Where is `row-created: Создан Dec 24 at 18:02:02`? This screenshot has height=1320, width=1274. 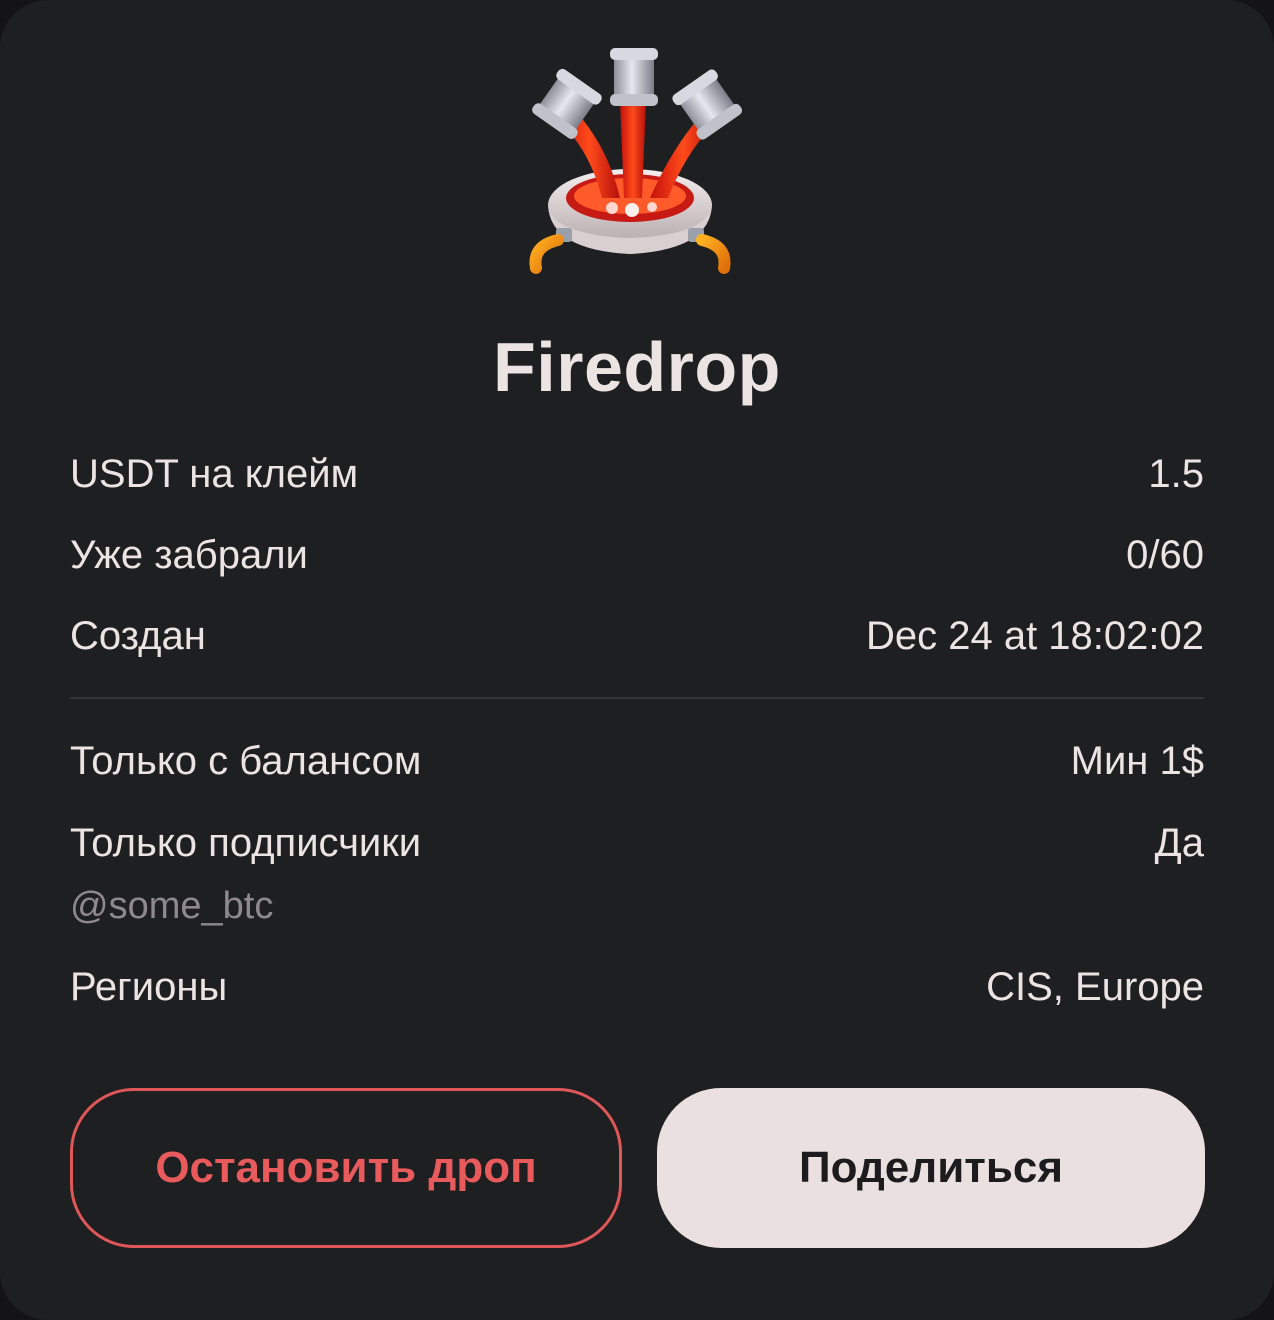 row-created: Создан Dec 24 at 18:02:02 is located at coordinates (637, 636).